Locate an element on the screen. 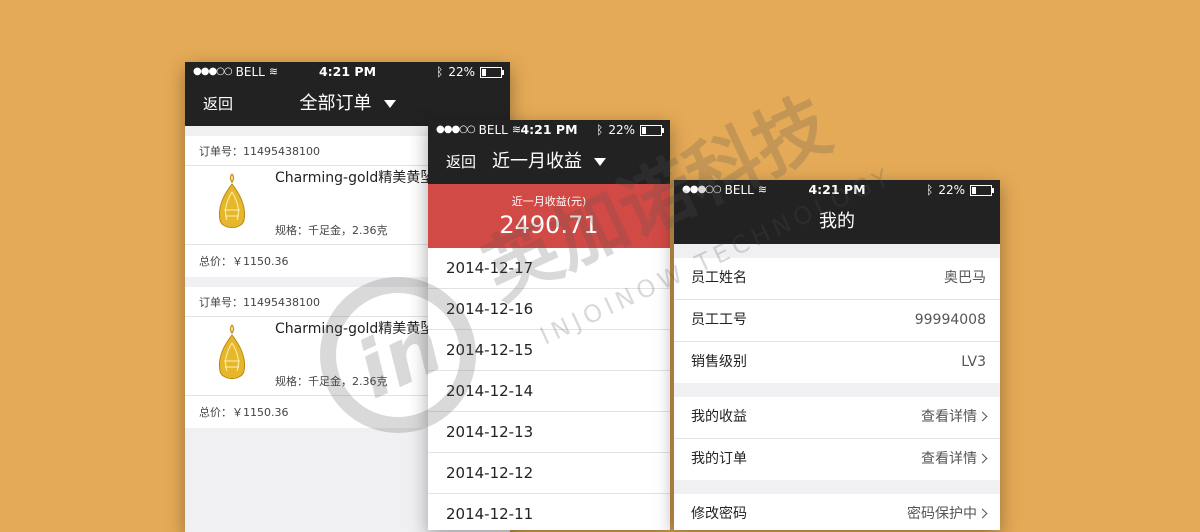  nav-bar: 返回 近一月收益 is located at coordinates (549, 162).